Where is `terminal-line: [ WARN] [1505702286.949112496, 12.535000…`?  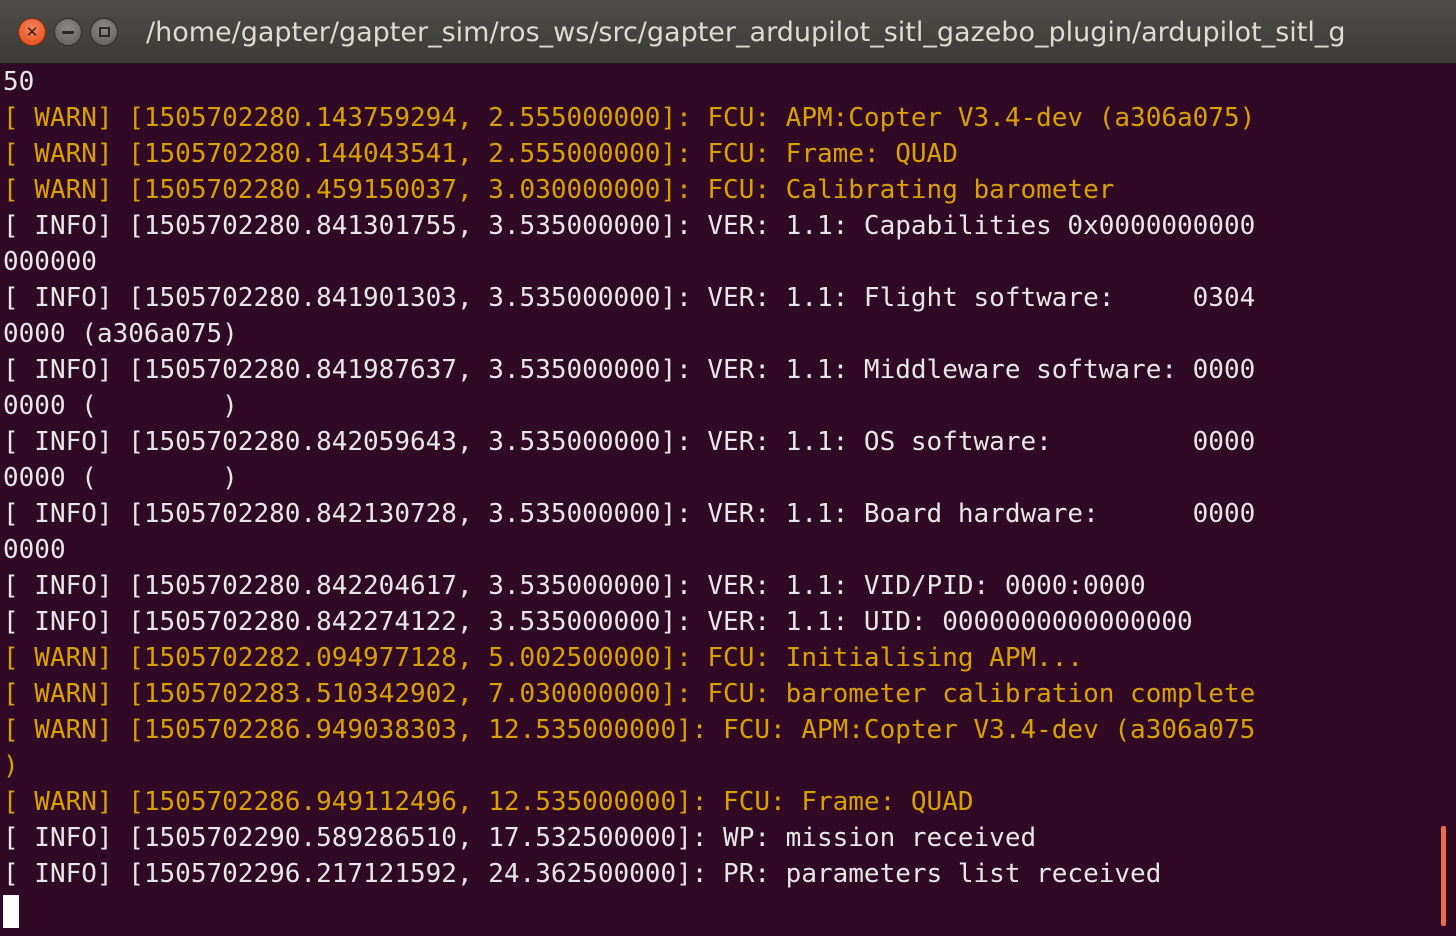
terminal-line: [ WARN] [1505702286.949112496, 12.535000… is located at coordinates (488, 802).